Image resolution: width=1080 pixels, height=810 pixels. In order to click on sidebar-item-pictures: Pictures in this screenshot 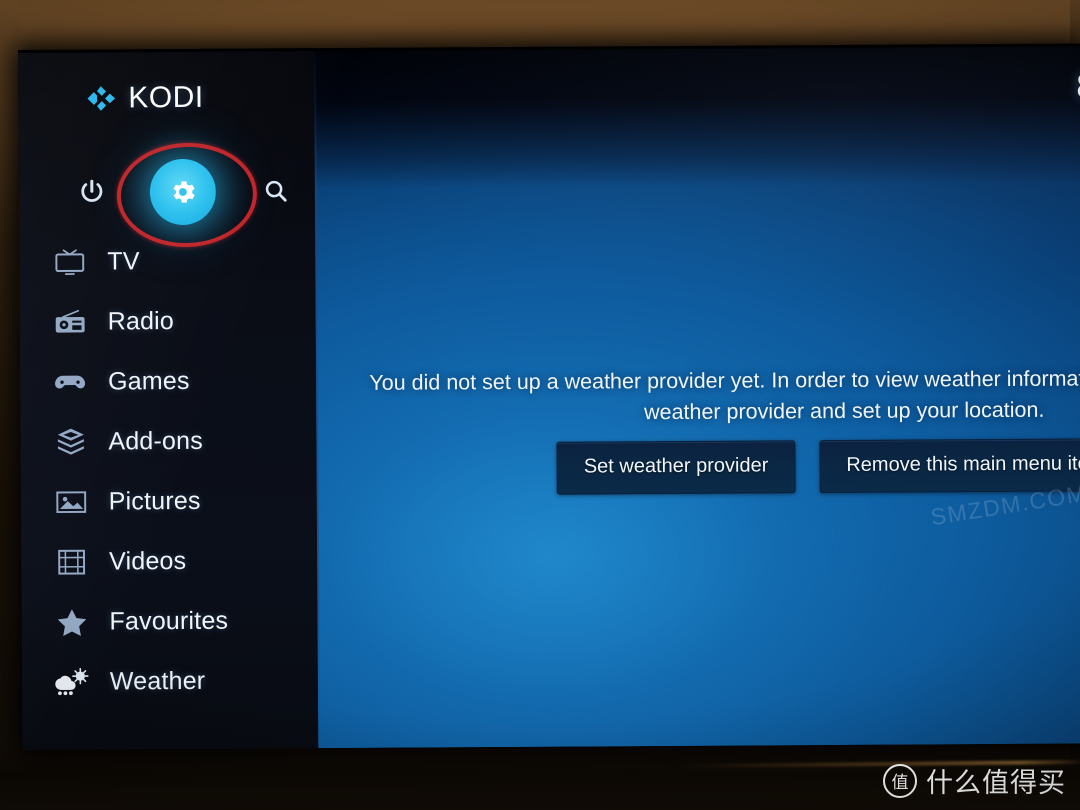, I will do `click(169, 501)`.